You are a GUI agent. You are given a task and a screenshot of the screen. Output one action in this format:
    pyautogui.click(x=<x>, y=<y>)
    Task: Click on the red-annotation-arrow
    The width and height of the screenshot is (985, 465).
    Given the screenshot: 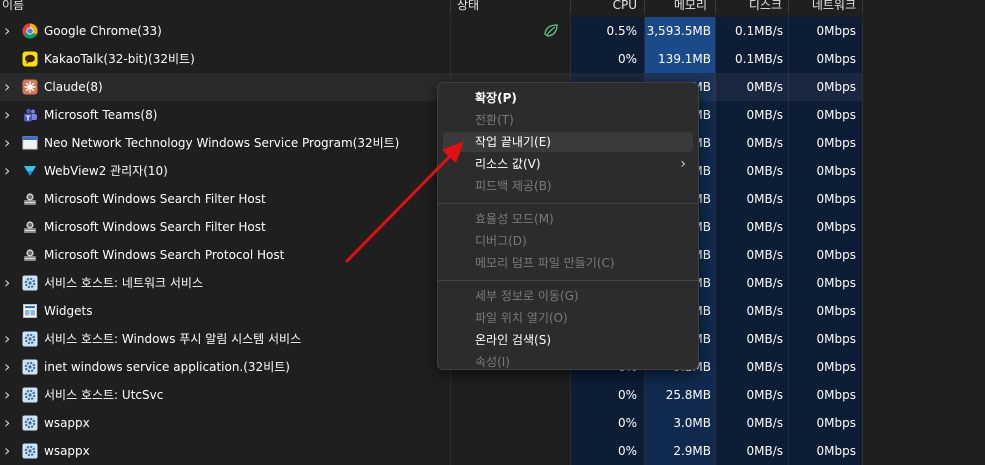 What is the action you would take?
    pyautogui.click(x=404, y=202)
    